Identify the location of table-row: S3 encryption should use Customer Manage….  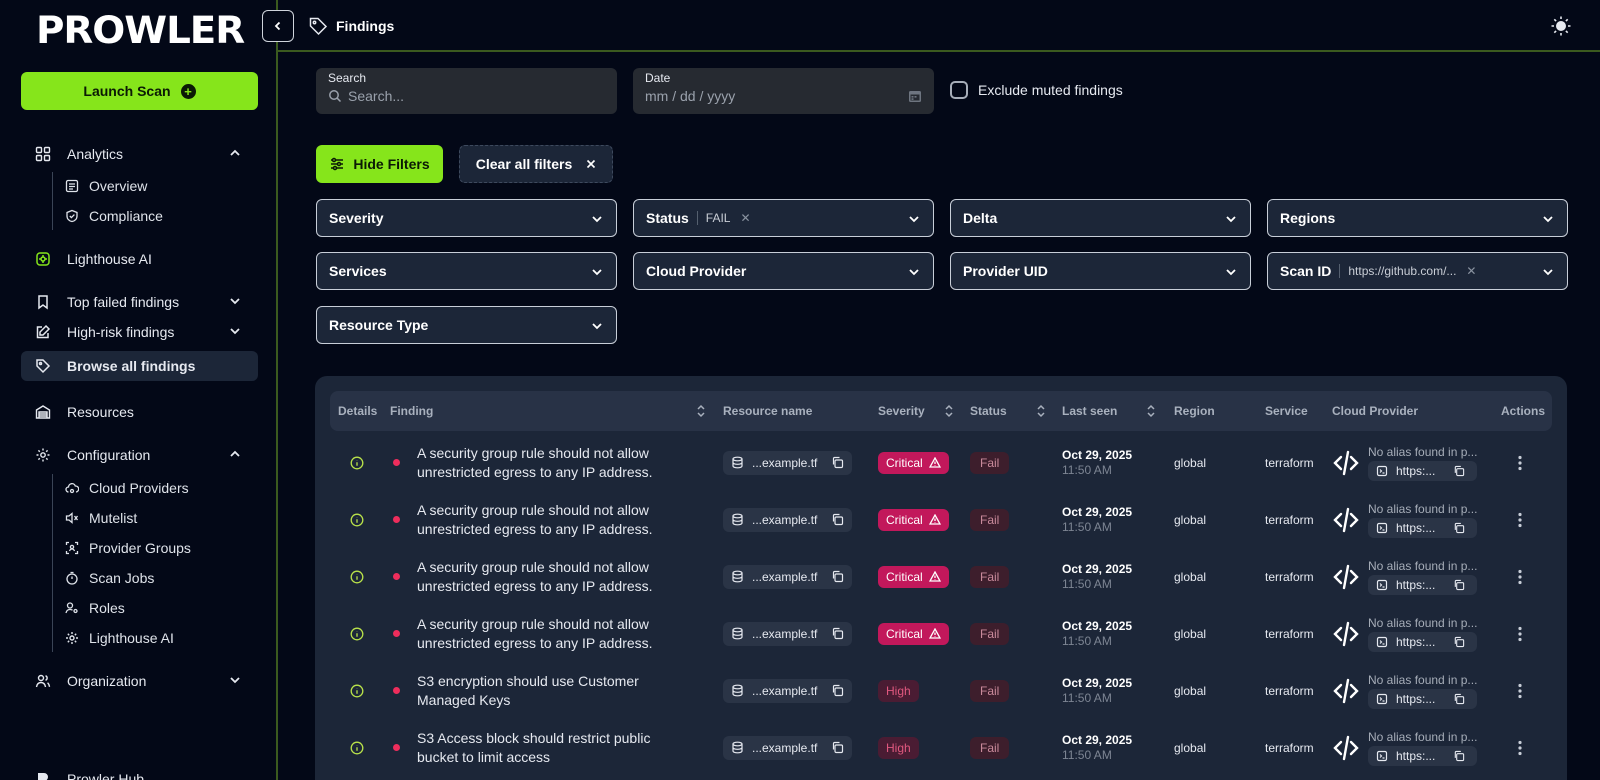
(941, 690).